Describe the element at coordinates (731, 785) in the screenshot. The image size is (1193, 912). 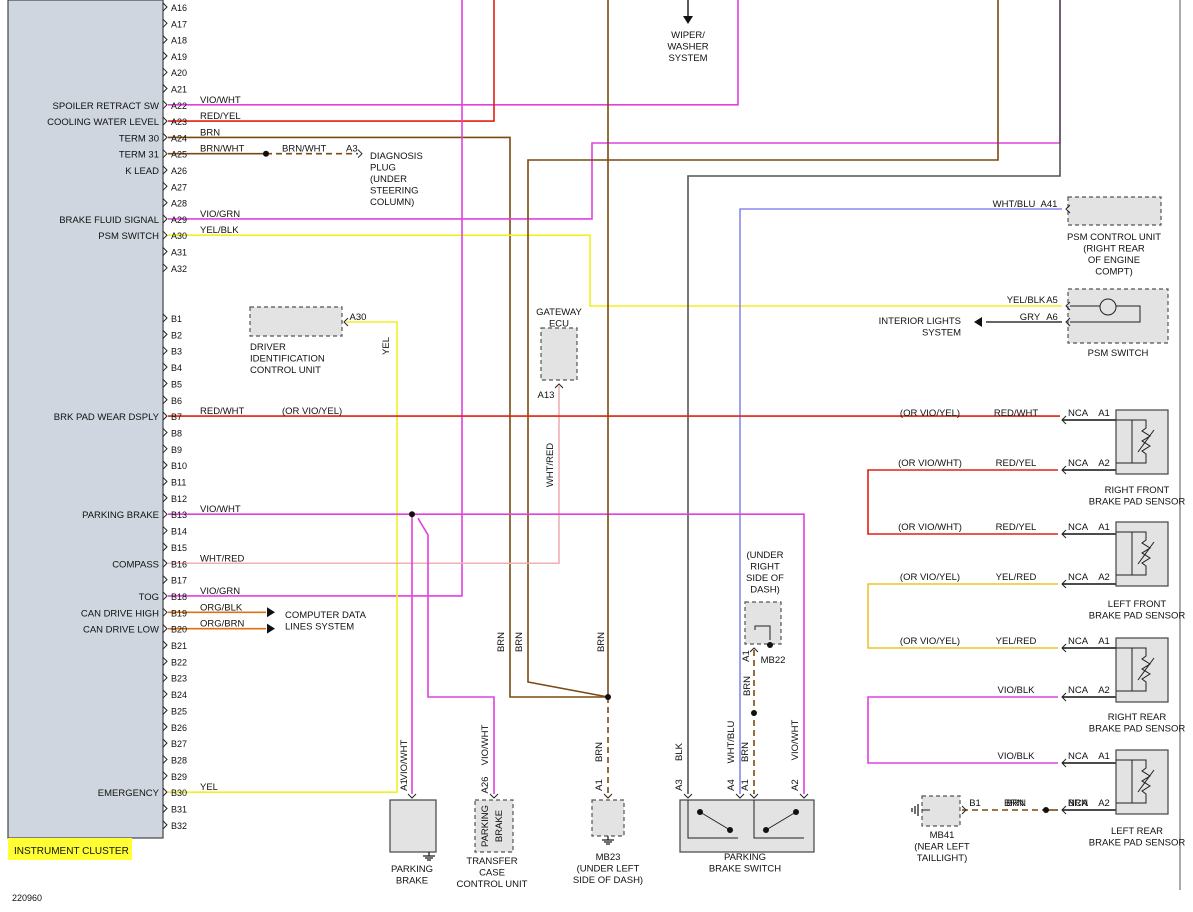
I see `parking-brake-switch-pin: A4` at that location.